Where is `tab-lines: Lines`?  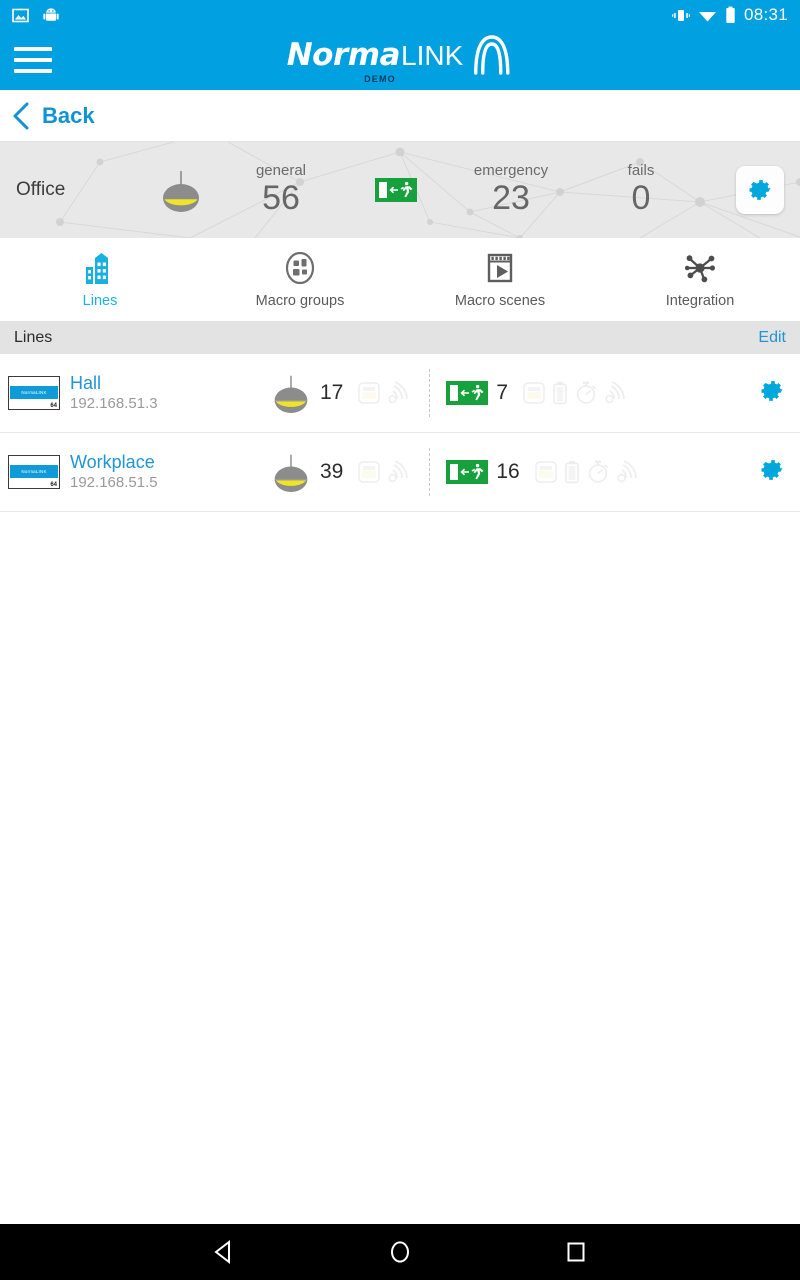 tab-lines: Lines is located at coordinates (100, 279).